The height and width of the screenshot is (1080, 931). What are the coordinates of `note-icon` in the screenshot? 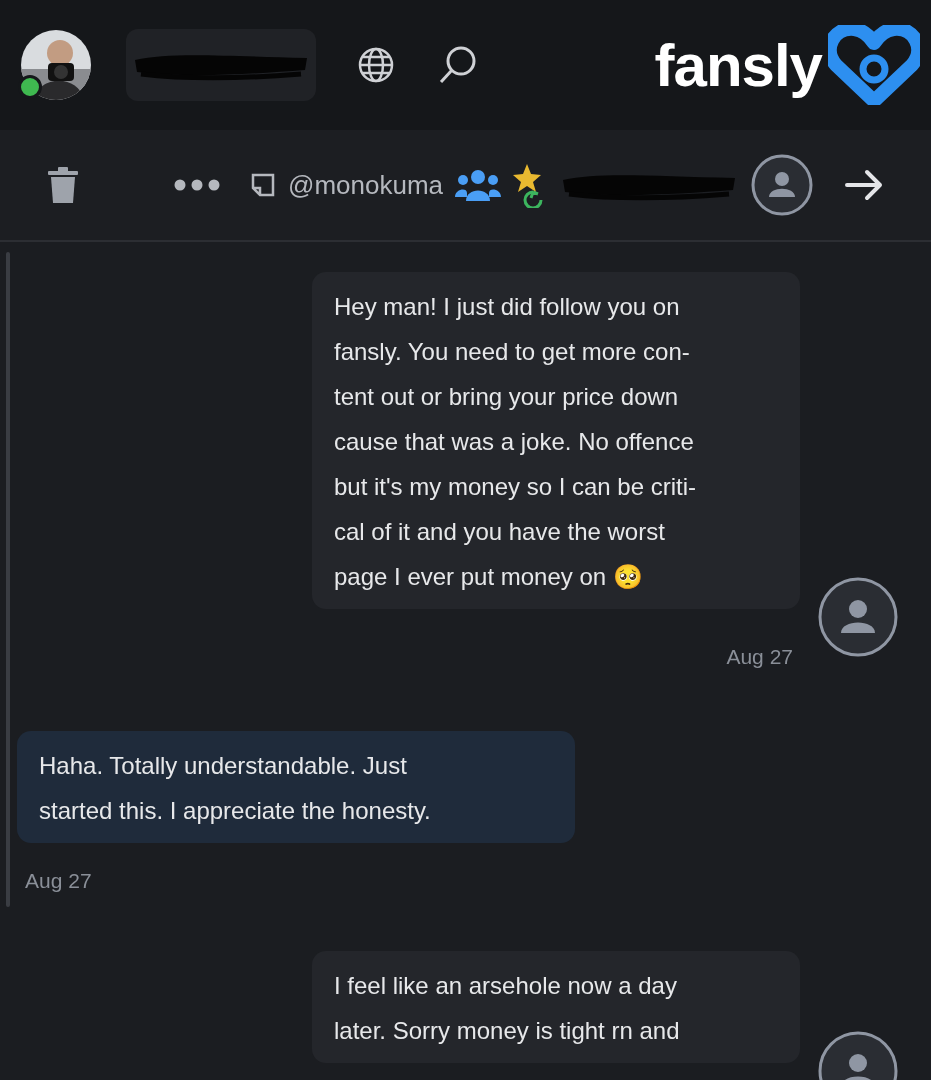 It's located at (263, 185).